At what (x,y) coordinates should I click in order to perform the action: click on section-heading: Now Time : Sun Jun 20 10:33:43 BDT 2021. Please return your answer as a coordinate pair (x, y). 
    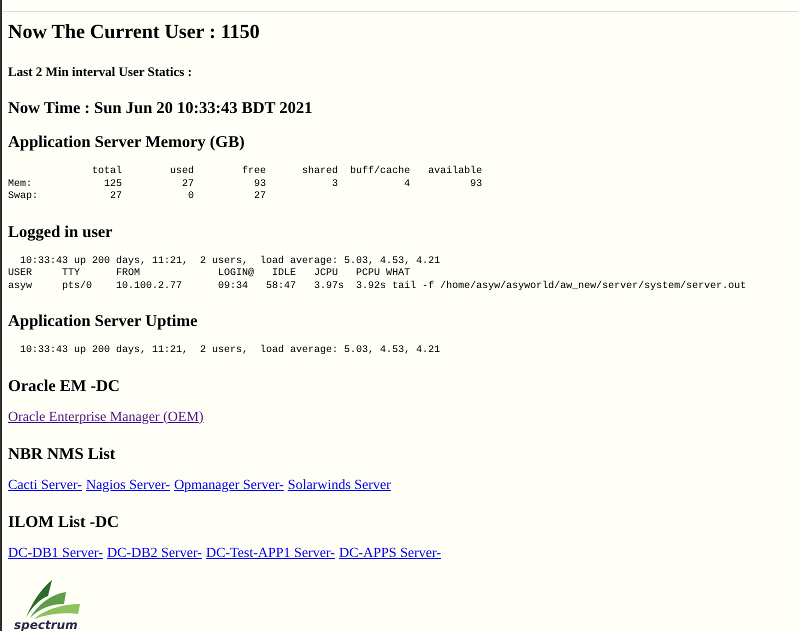
    Looking at the image, I should click on (161, 108).